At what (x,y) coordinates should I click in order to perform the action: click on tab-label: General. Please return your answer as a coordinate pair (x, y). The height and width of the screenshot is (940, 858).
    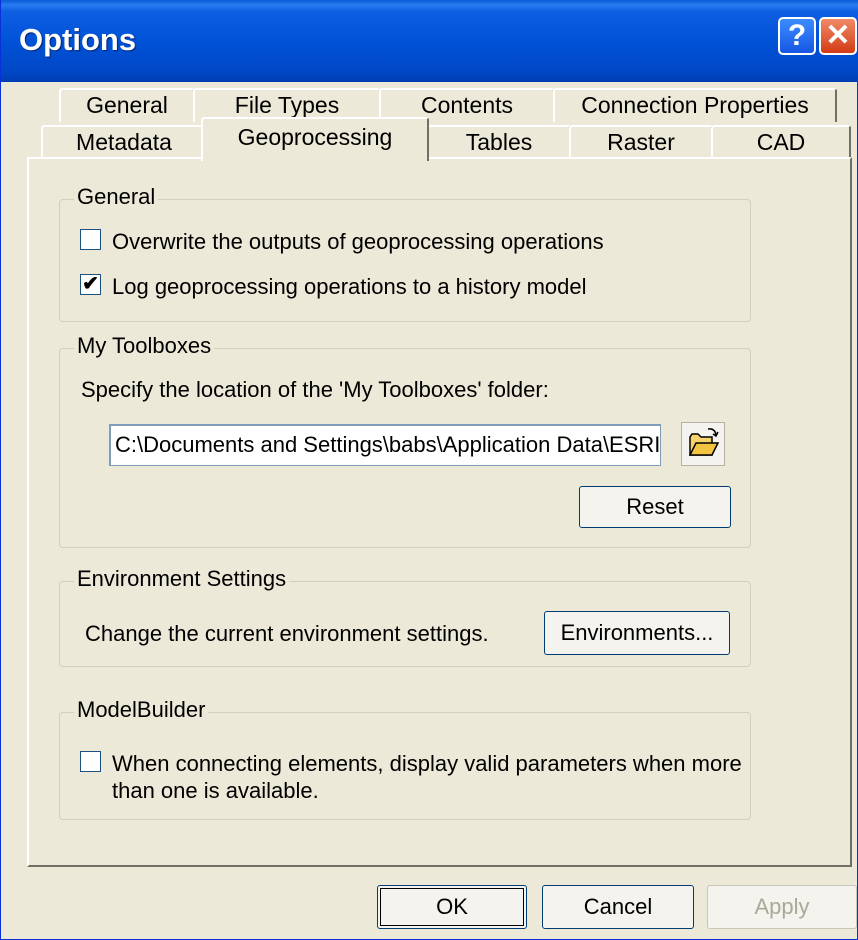
    Looking at the image, I should click on (127, 105).